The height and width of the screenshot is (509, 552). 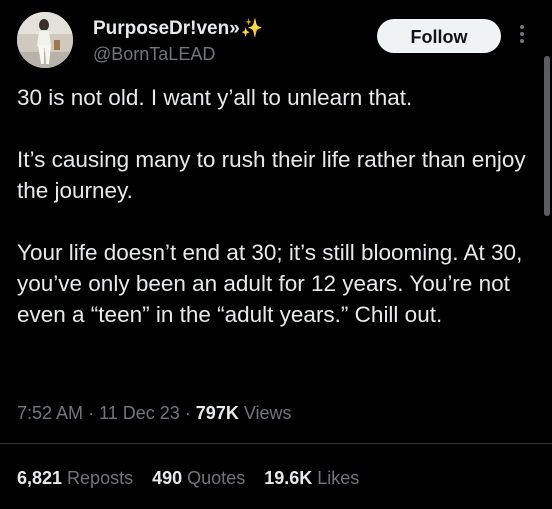 What do you see at coordinates (139, 413) in the screenshot?
I see `tweet-date: 11 Dec 23` at bounding box center [139, 413].